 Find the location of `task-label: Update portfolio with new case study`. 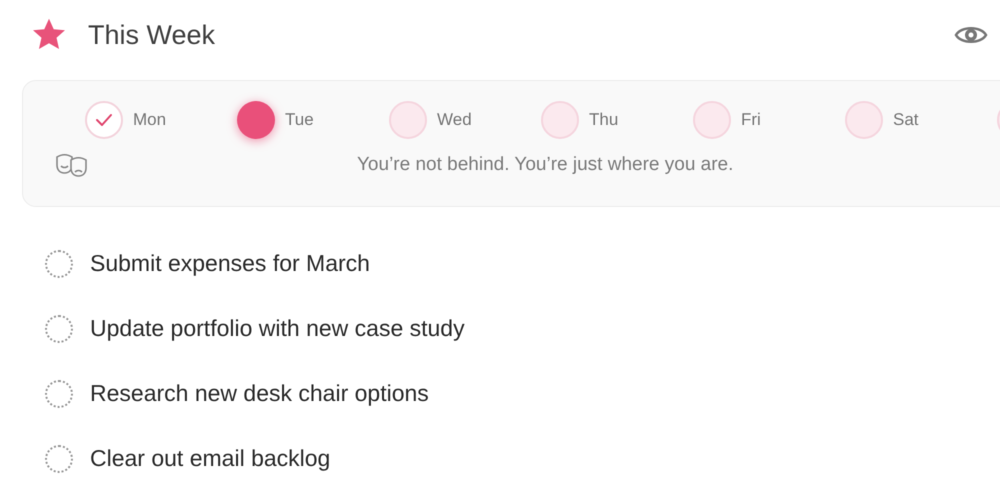

task-label: Update portfolio with new case study is located at coordinates (277, 329).